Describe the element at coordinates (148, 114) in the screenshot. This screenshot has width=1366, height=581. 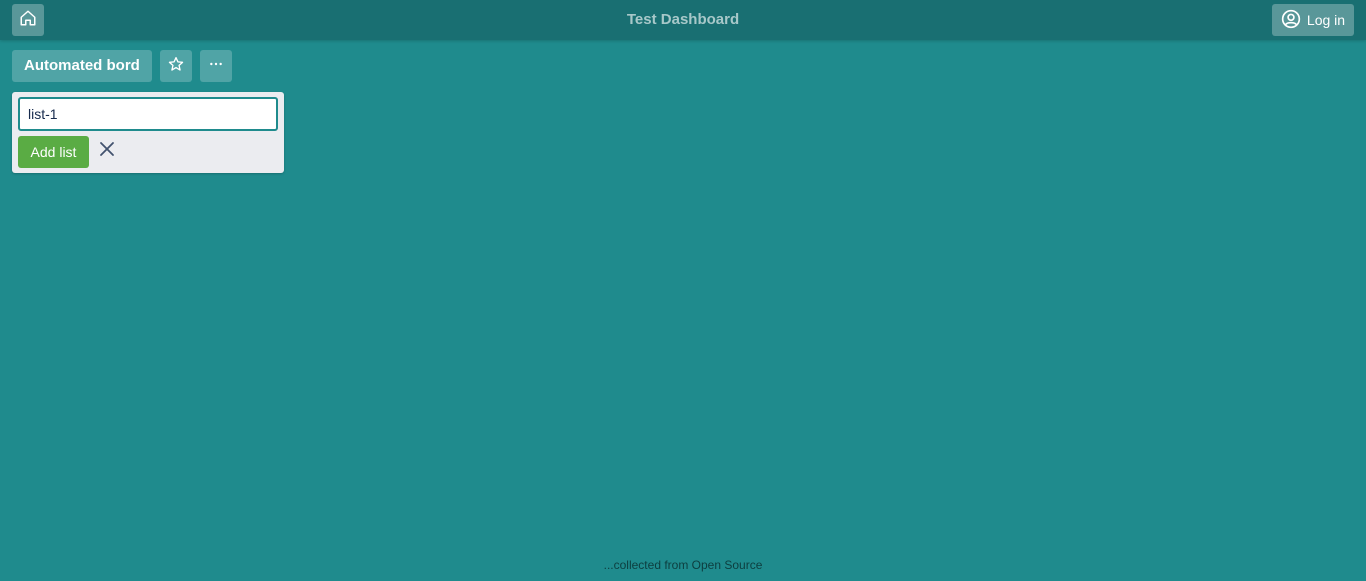
I see `list-title-input` at that location.